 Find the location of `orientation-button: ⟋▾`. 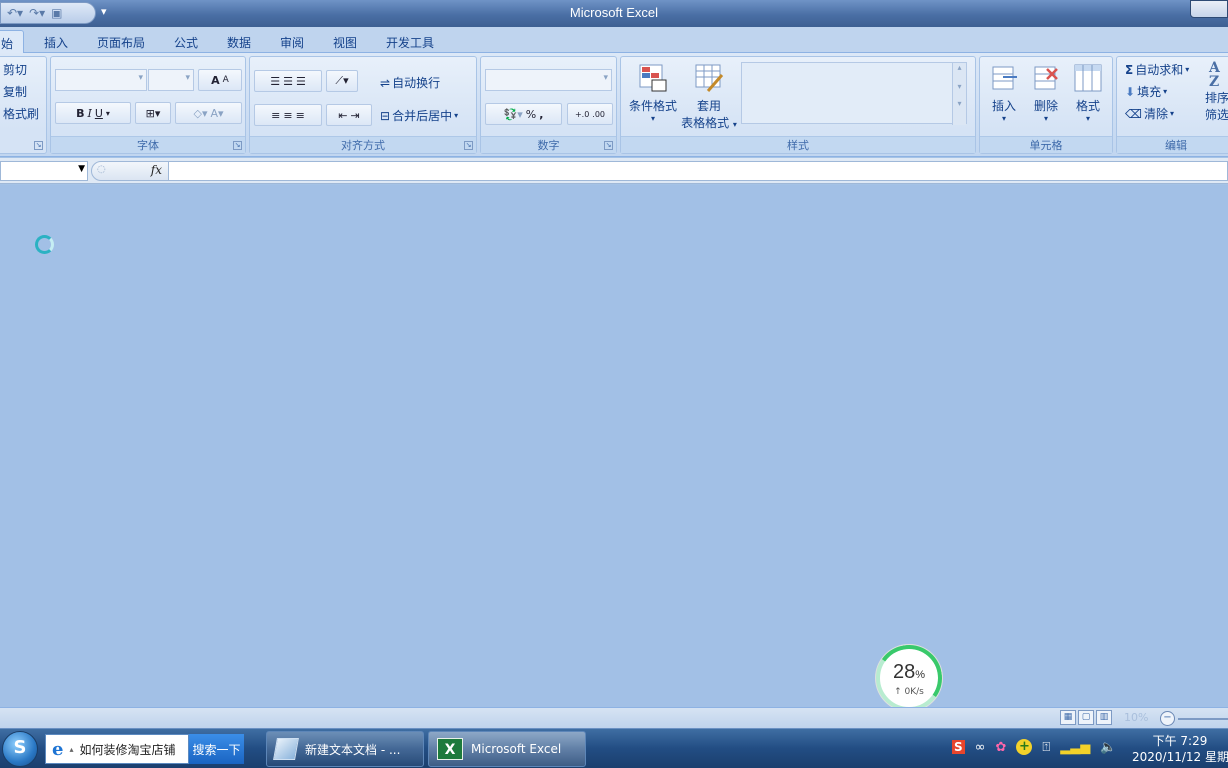

orientation-button: ⟋▾ is located at coordinates (342, 81).